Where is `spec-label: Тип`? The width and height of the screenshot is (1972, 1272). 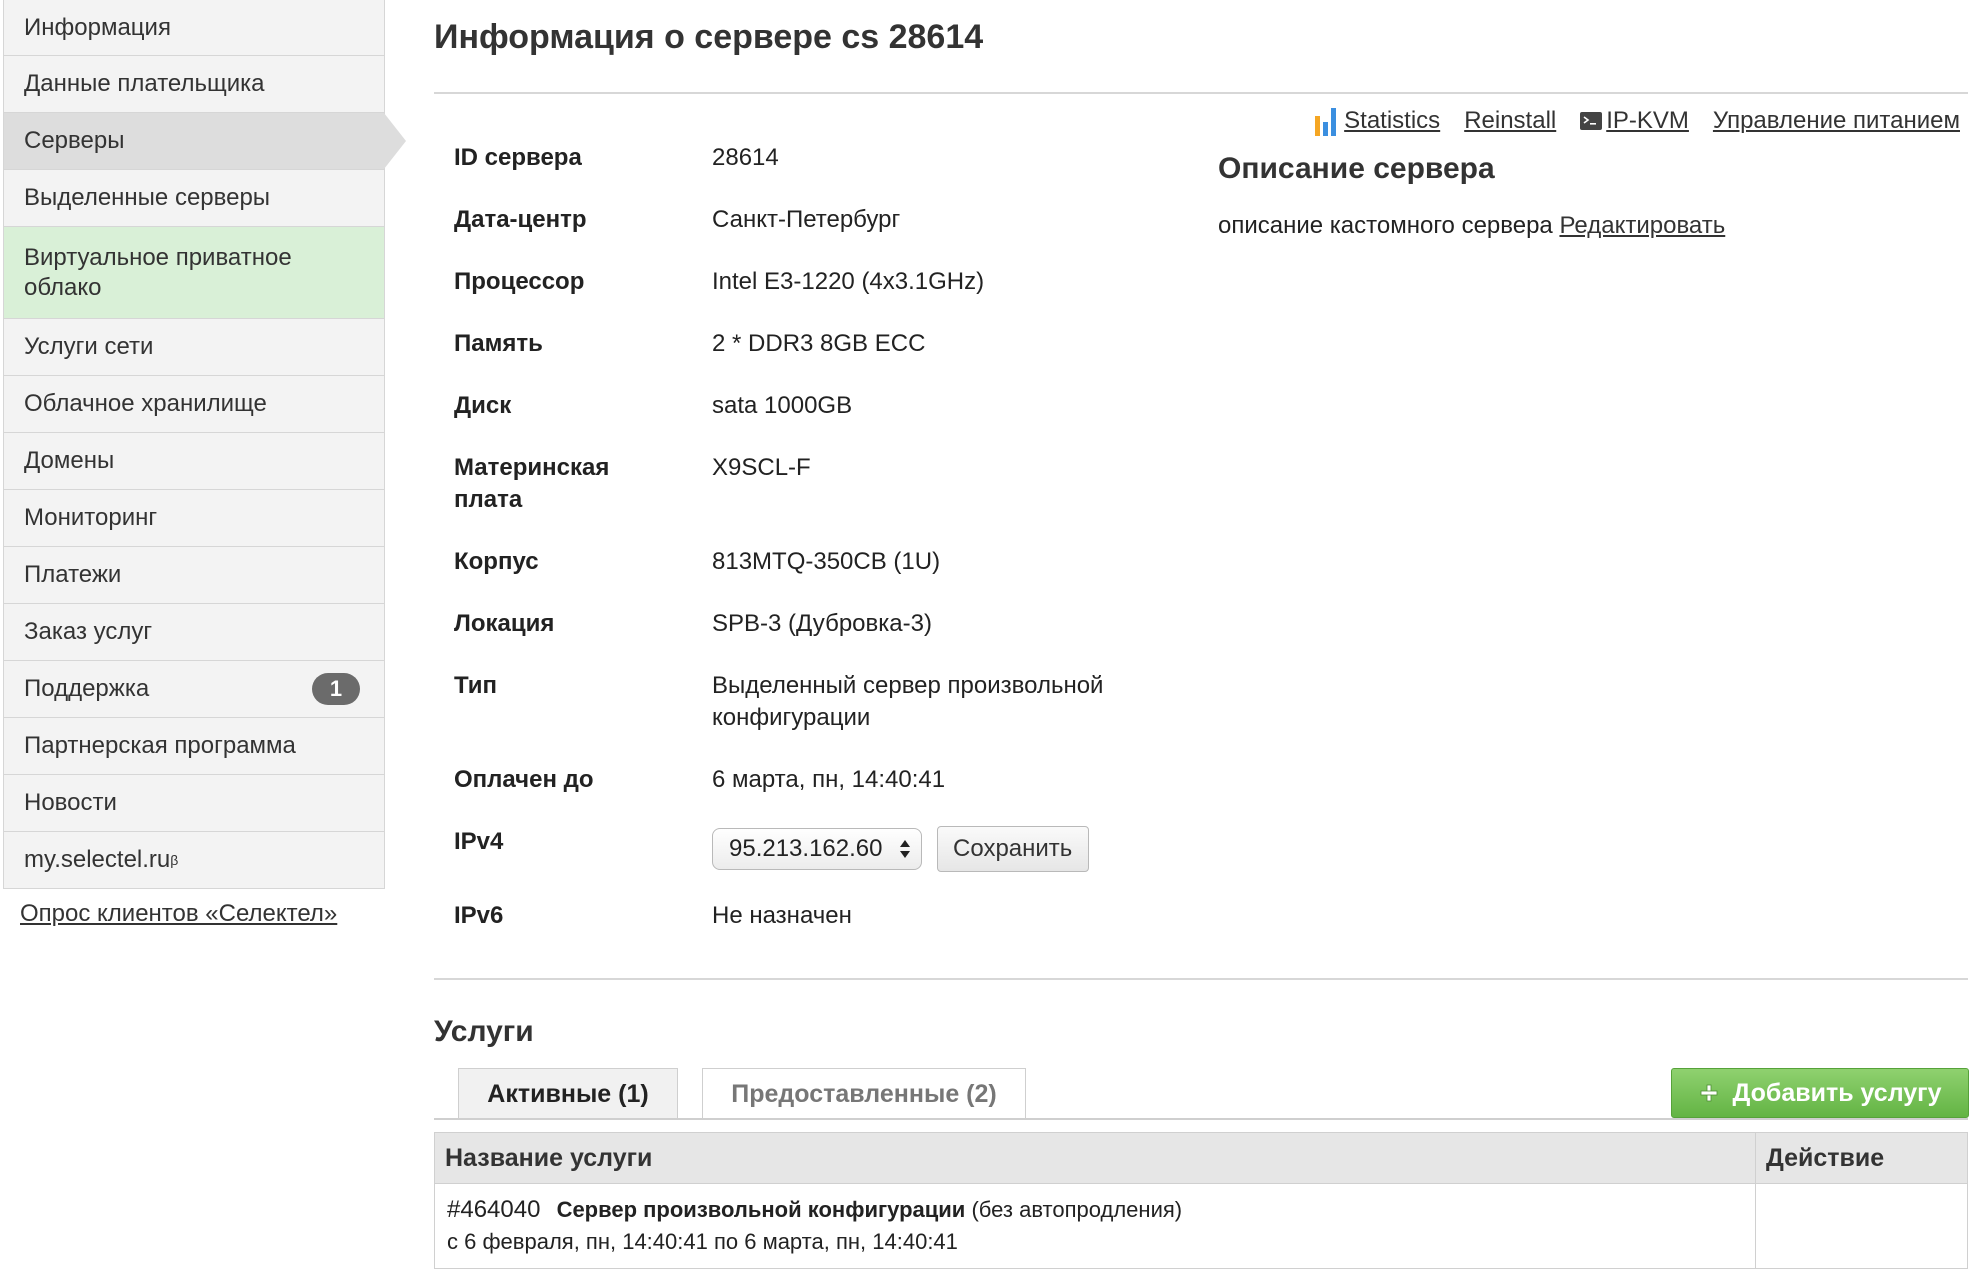 spec-label: Тип is located at coordinates (475, 685).